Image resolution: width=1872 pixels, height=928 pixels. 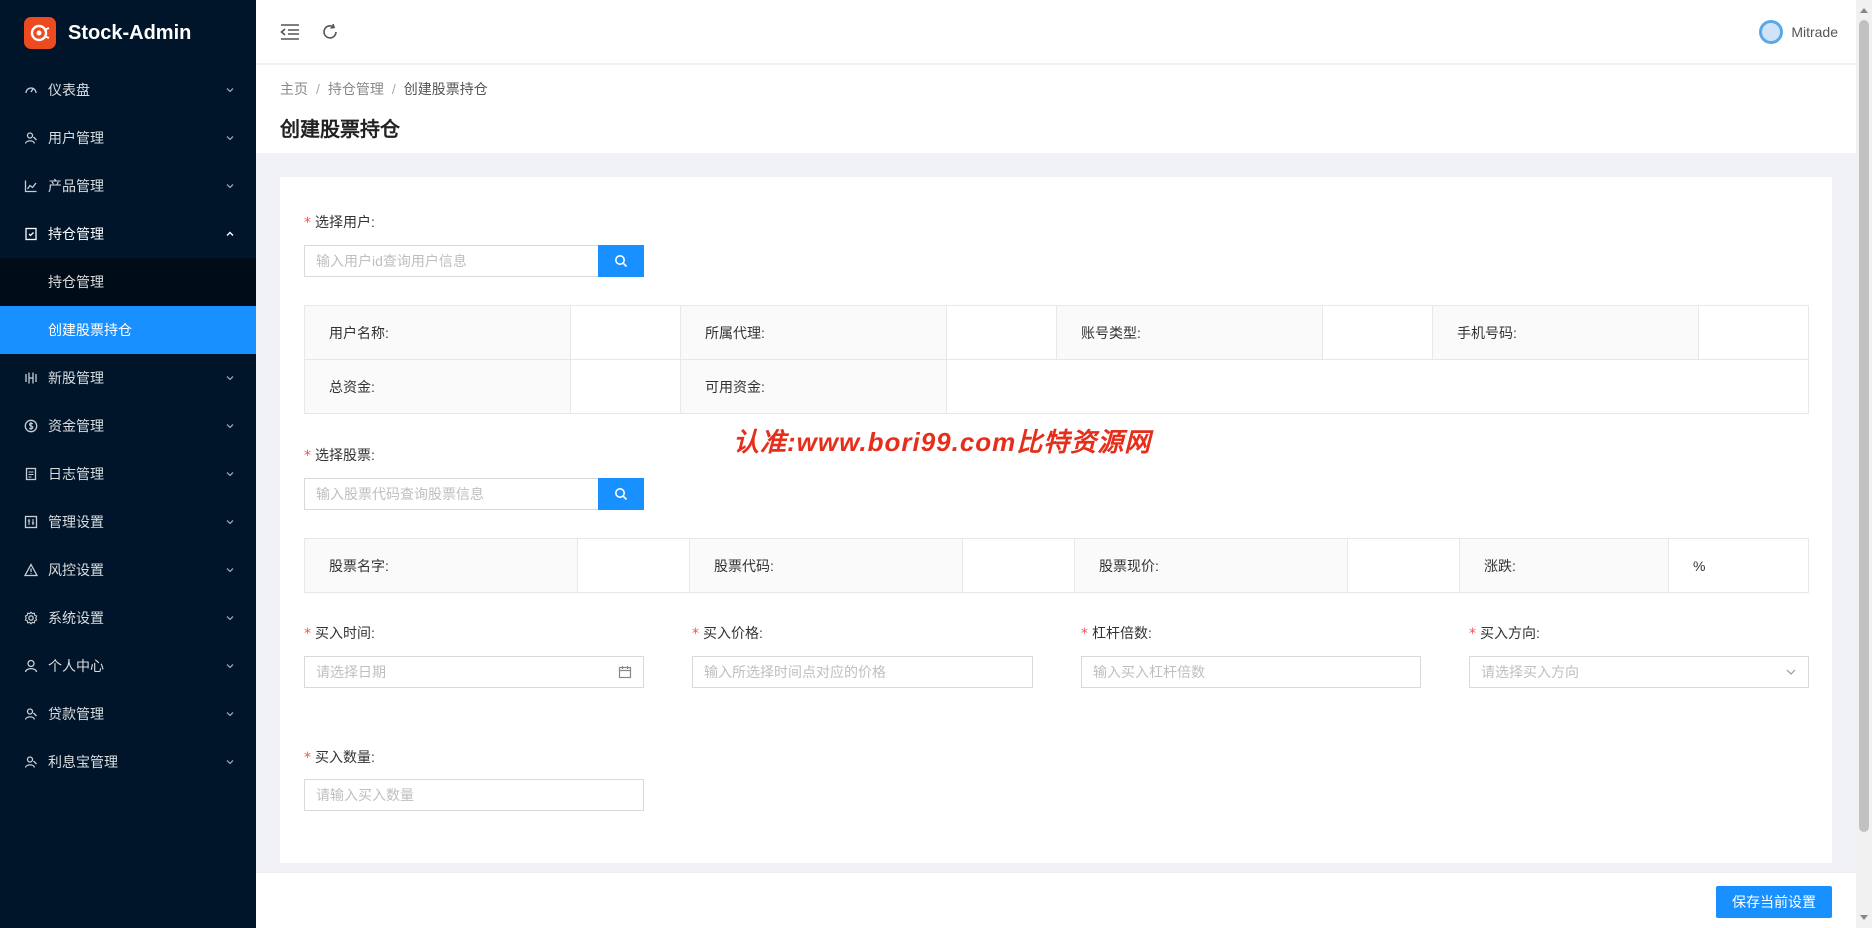 What do you see at coordinates (128, 186) in the screenshot?
I see `sidebar-item-products: 产品管理` at bounding box center [128, 186].